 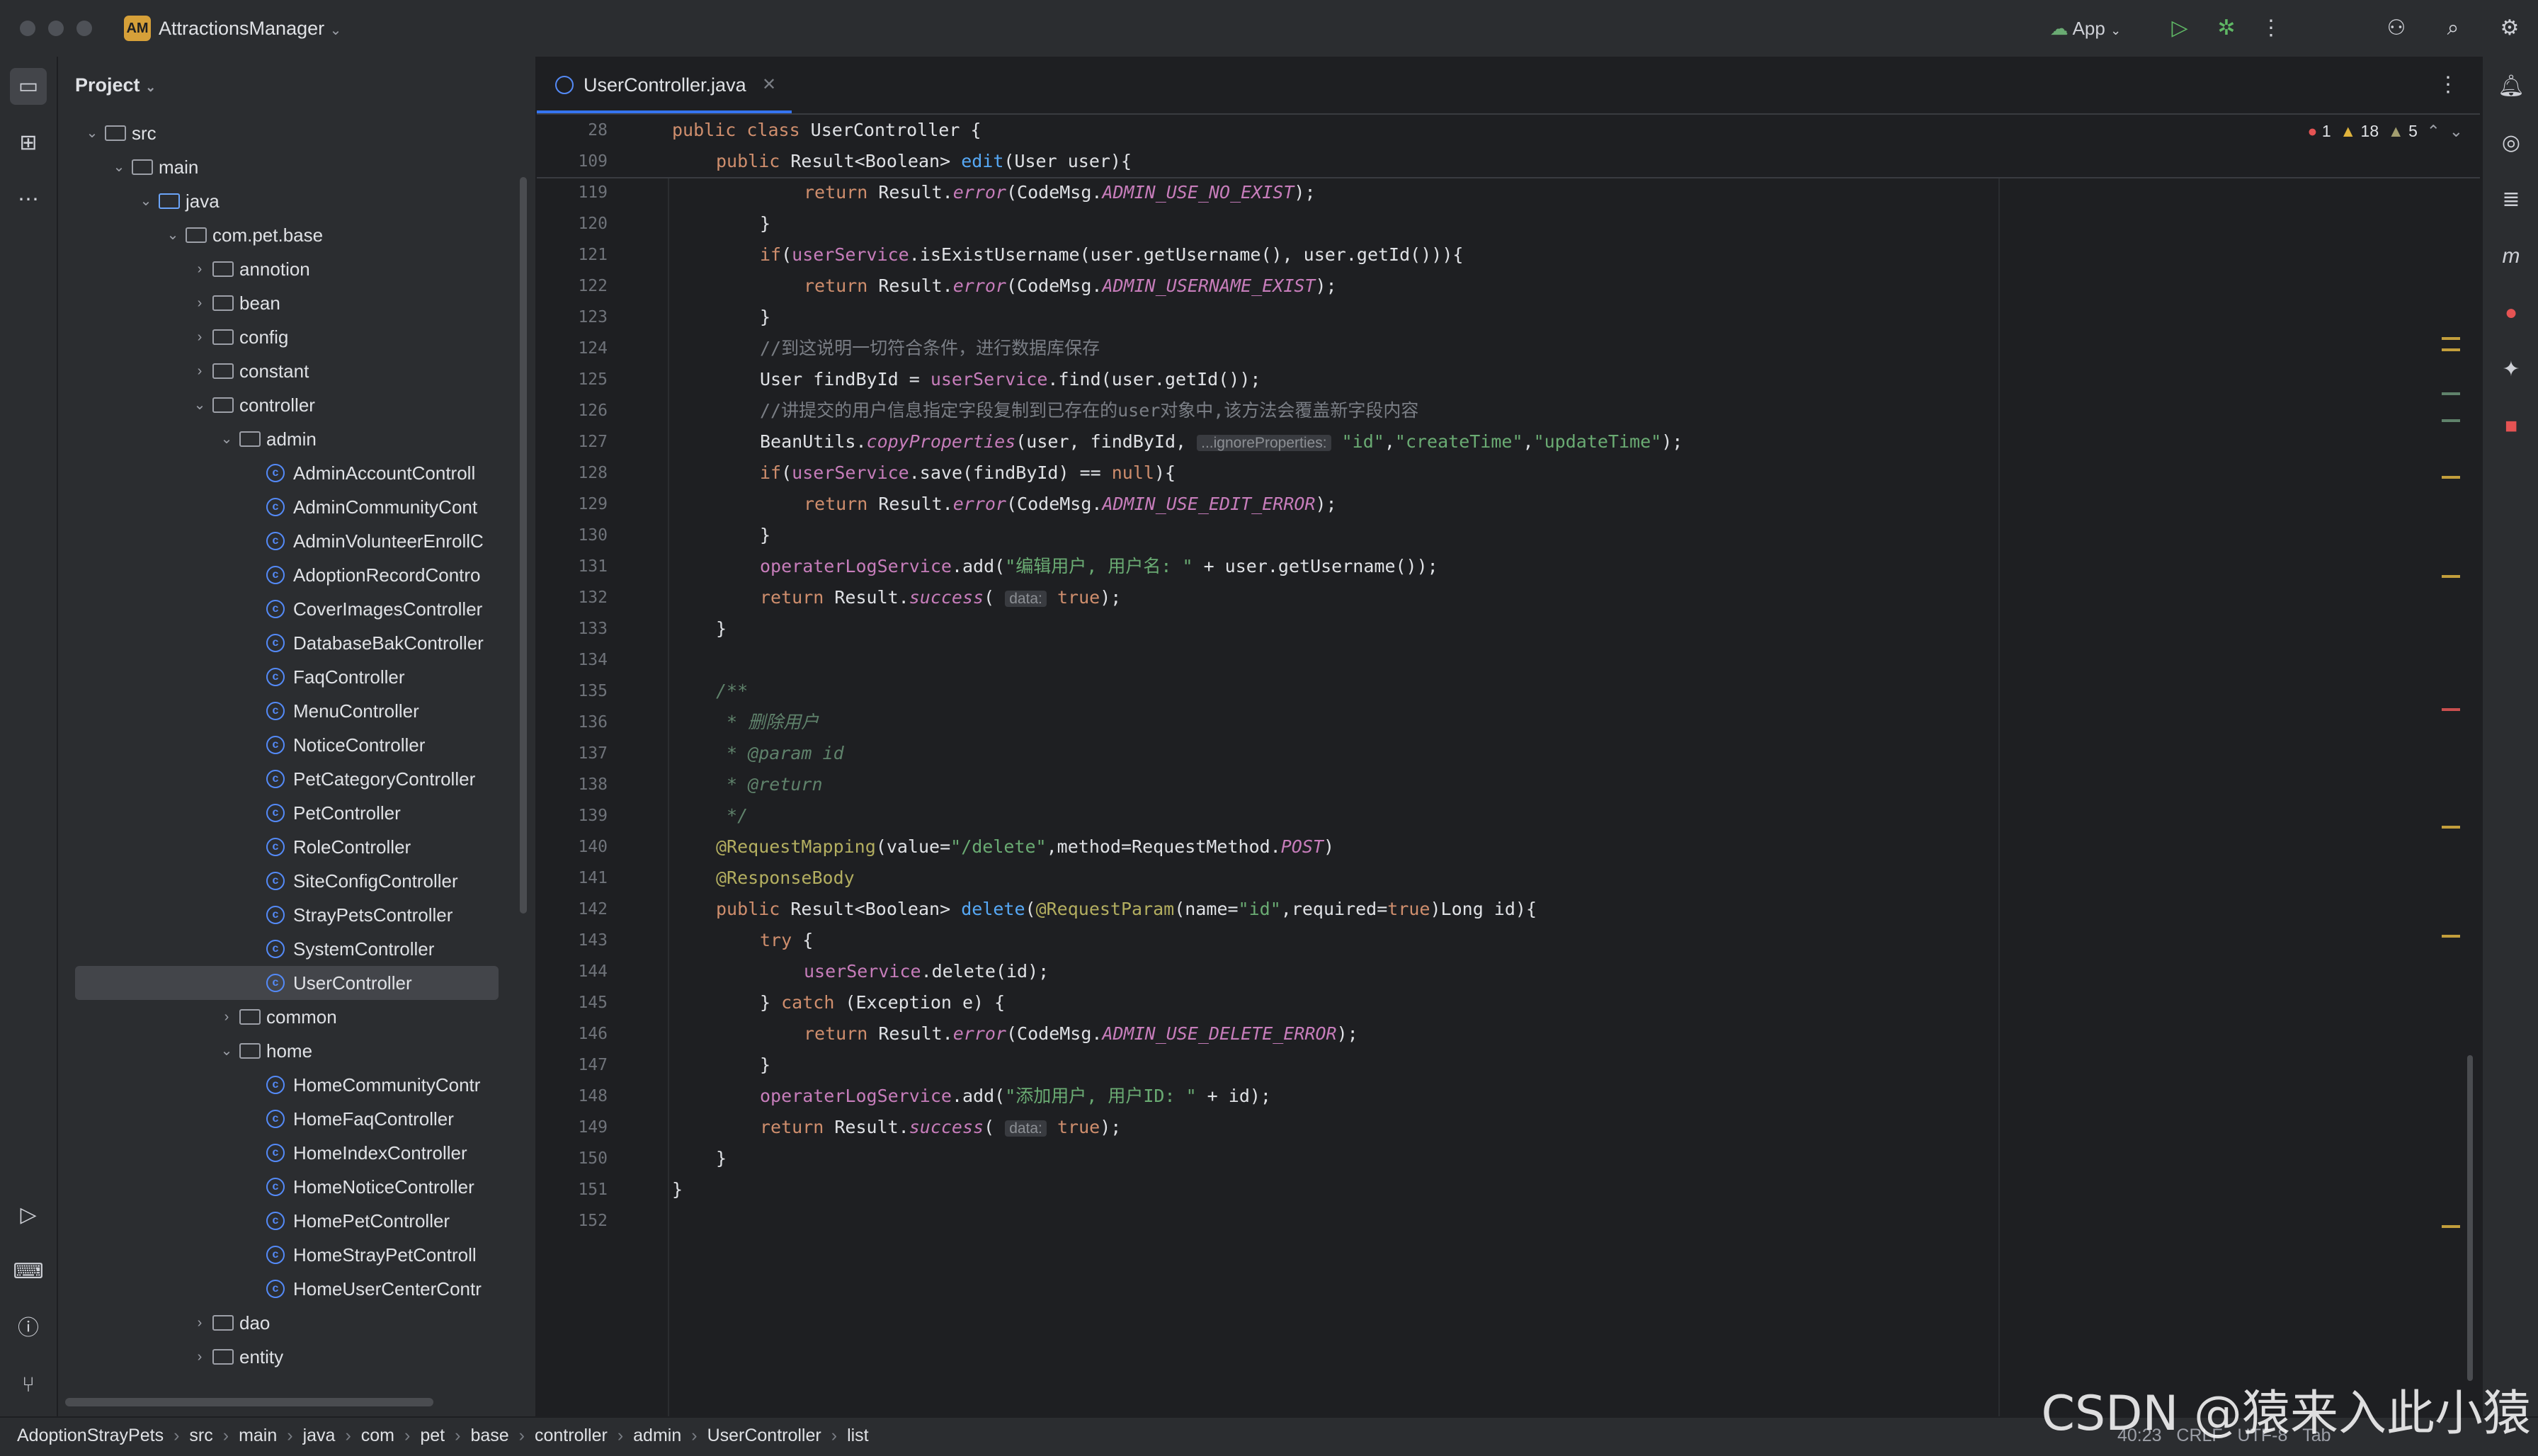 What do you see at coordinates (2085, 28) in the screenshot?
I see `run-config-selector: ☁ App ⌄` at bounding box center [2085, 28].